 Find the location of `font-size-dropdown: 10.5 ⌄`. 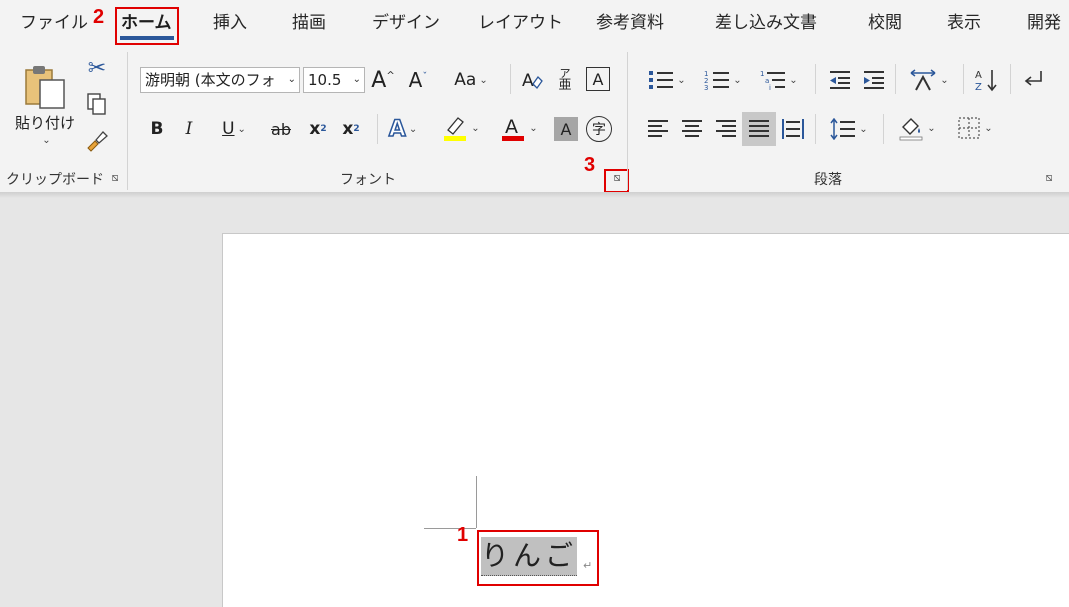

font-size-dropdown: 10.5 ⌄ is located at coordinates (334, 80).